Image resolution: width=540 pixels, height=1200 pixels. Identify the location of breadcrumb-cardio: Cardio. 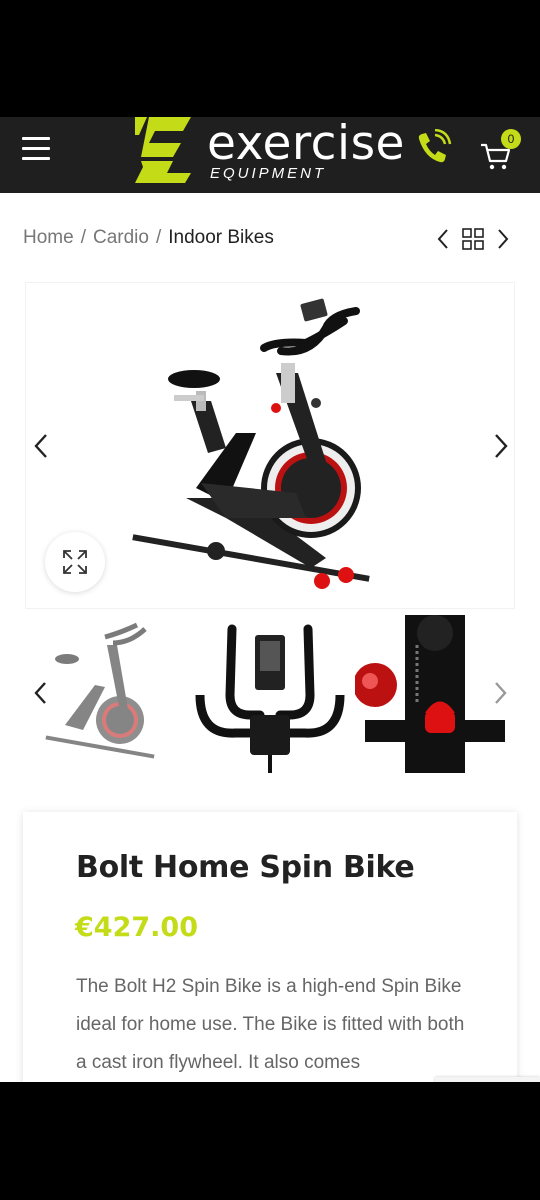
(121, 237).